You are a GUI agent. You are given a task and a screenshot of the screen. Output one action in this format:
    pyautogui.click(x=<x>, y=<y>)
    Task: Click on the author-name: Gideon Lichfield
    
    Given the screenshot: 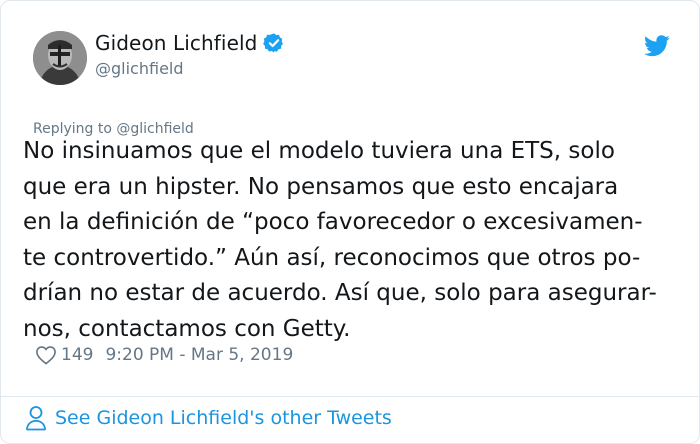 What is the action you would take?
    pyautogui.click(x=176, y=43)
    